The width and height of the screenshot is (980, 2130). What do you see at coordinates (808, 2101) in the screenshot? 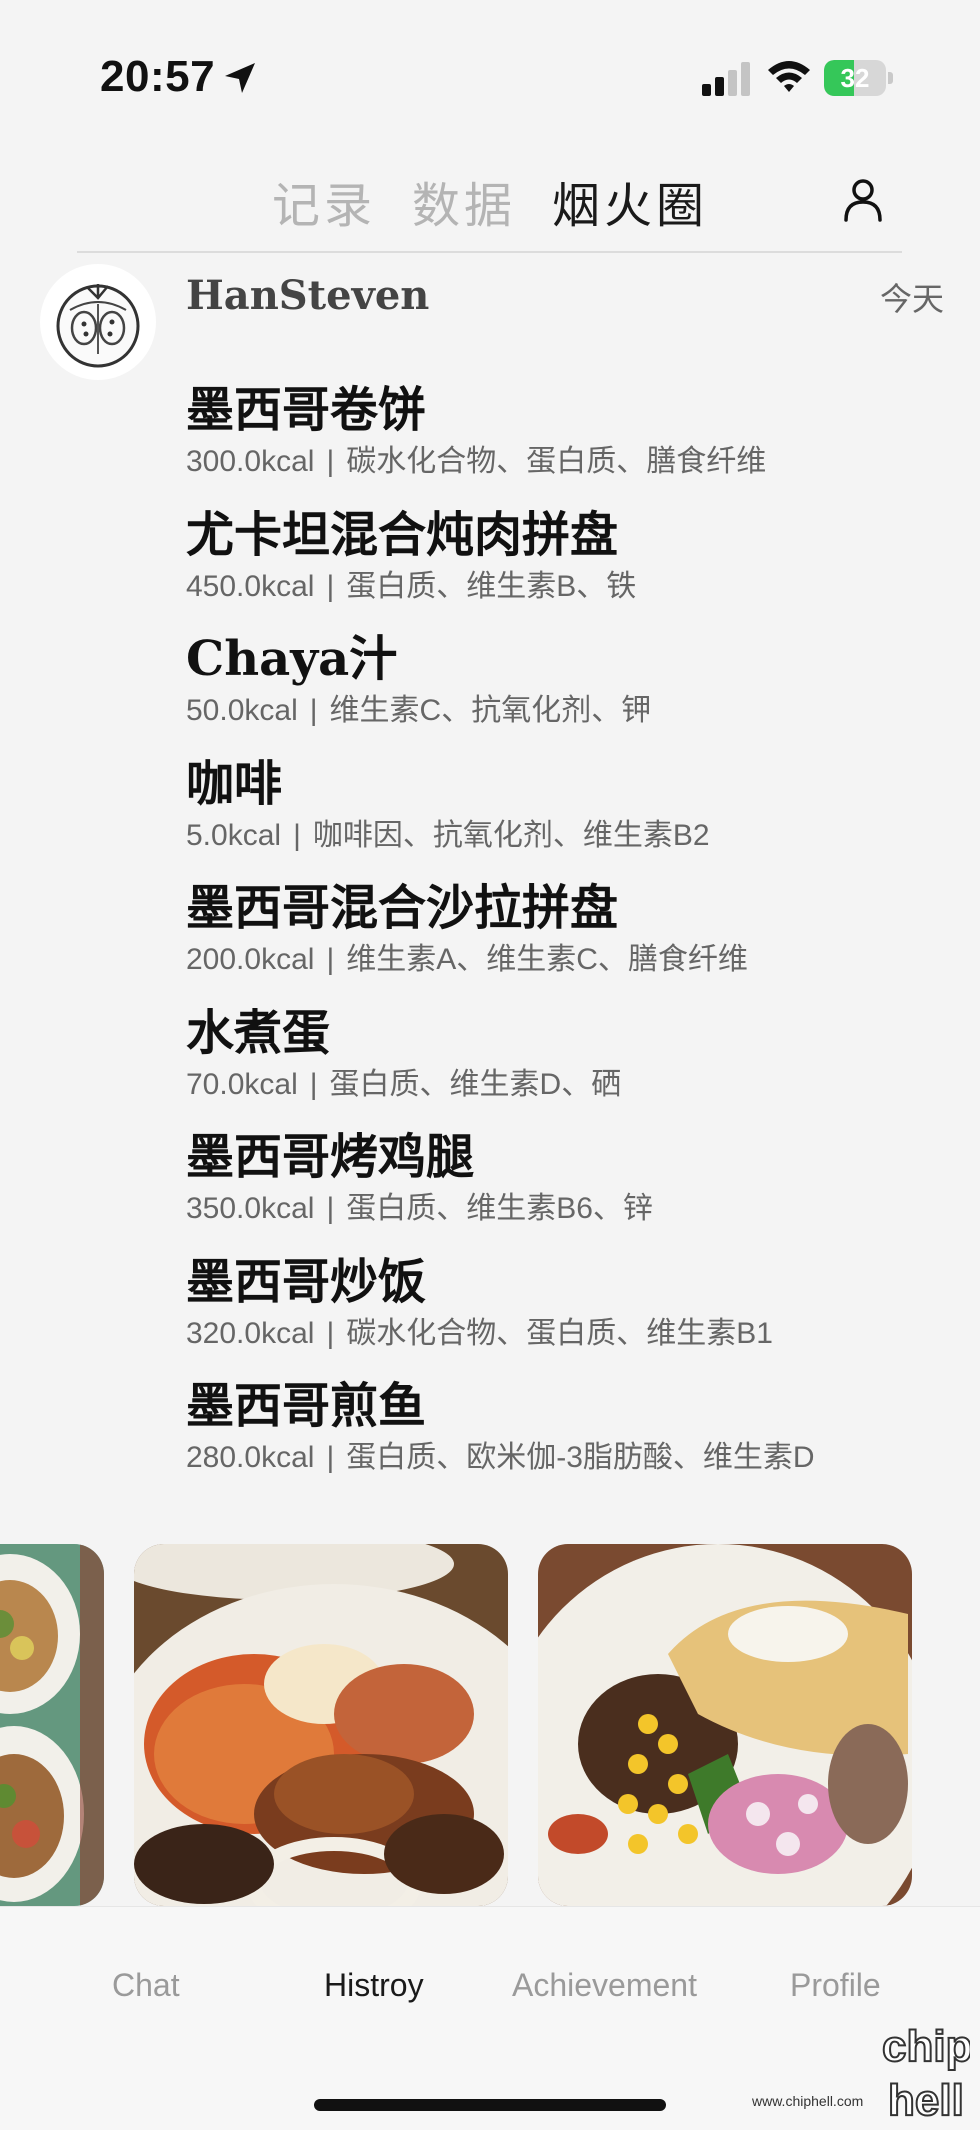
I see `watermark-text: www.chiphell.com` at bounding box center [808, 2101].